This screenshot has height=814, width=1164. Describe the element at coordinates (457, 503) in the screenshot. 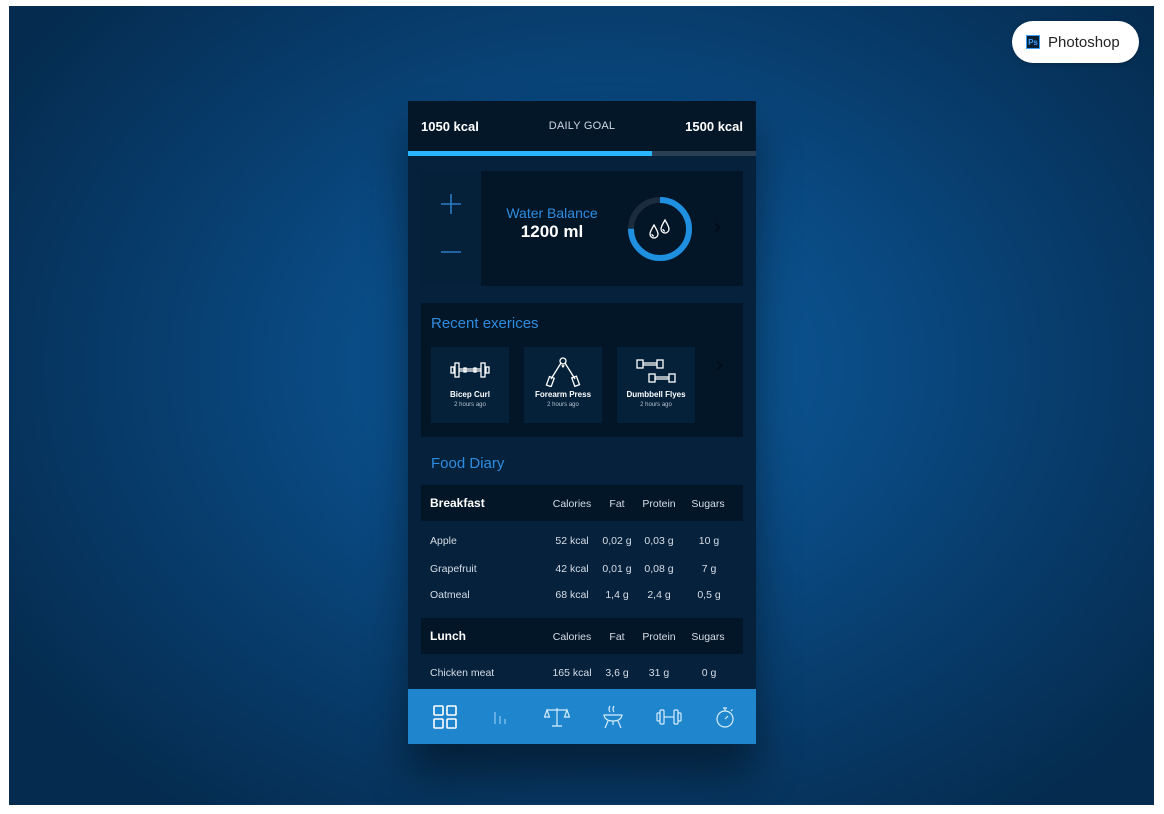

I see `meal-name: Breakfast` at that location.